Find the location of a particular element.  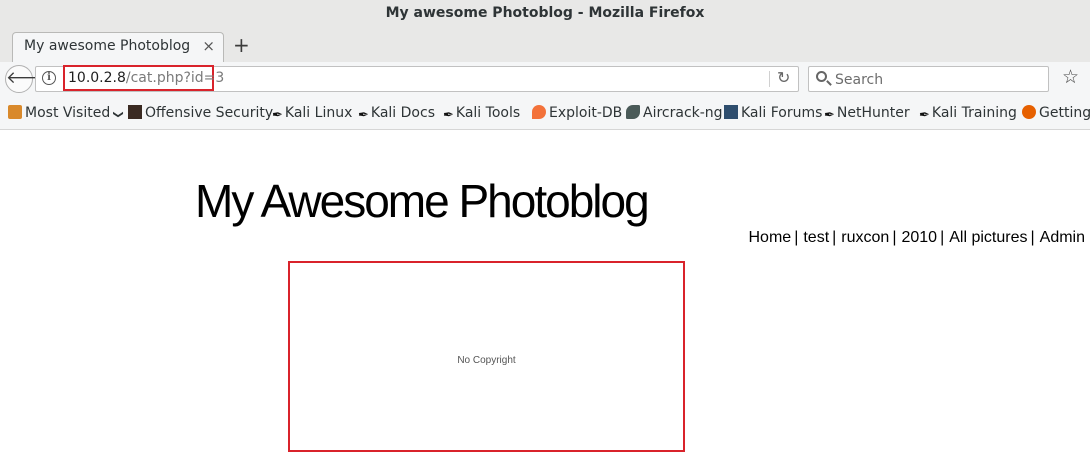

bookmark-kali-docs: ✒ Kali Docs is located at coordinates (396, 114).